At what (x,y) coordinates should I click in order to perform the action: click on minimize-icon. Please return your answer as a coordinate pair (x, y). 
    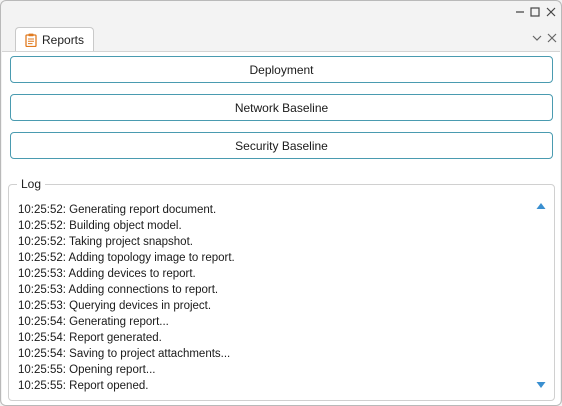
    Looking at the image, I should click on (520, 12).